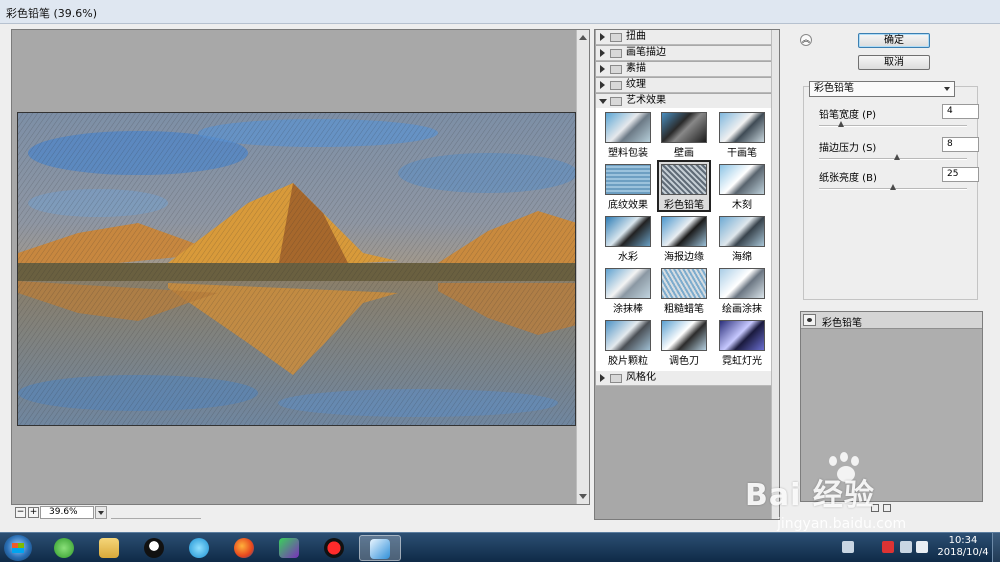 The image size is (1000, 562). Describe the element at coordinates (899, 152) in the screenshot. I see `param-stroke-pressure: 描边压力 (S) 8` at that location.